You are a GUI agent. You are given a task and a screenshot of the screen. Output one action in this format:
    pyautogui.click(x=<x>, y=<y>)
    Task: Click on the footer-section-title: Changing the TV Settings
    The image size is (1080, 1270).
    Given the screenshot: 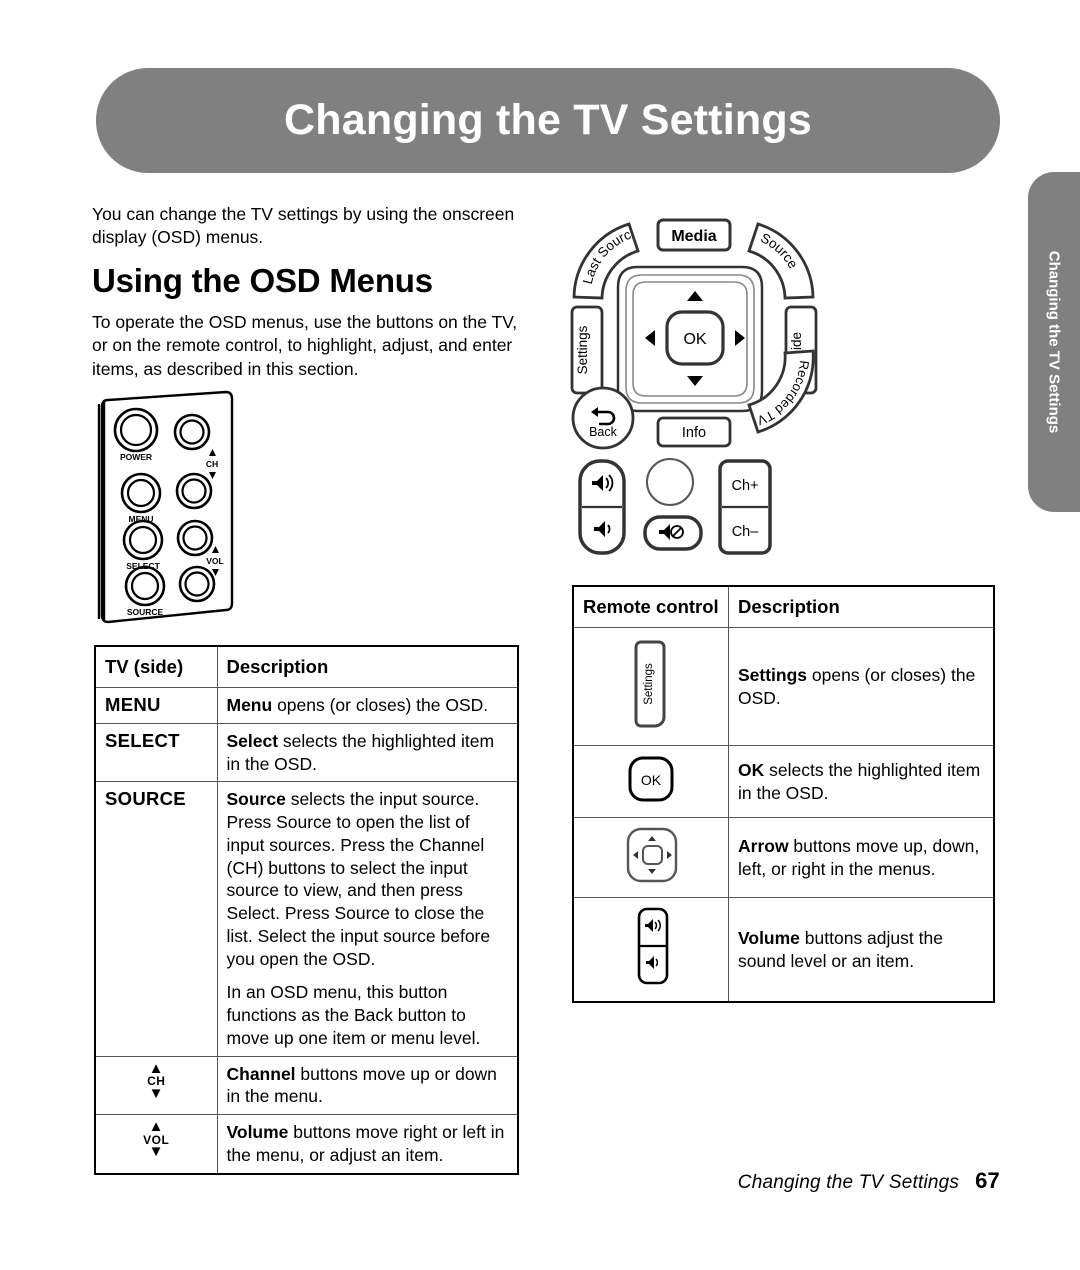 What is the action you would take?
    pyautogui.click(x=848, y=1182)
    